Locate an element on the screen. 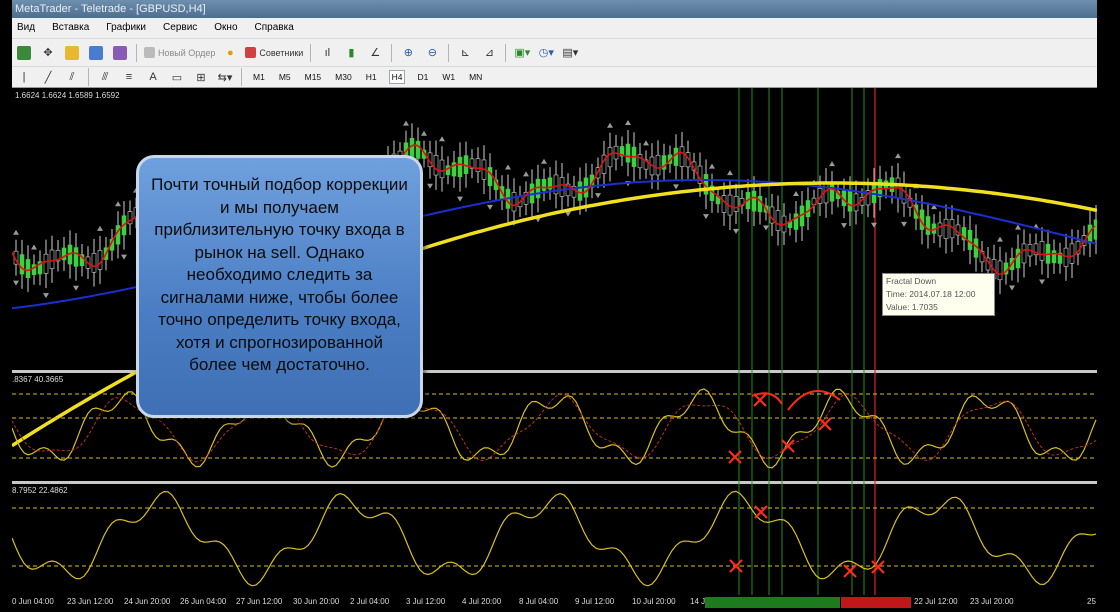 This screenshot has height=612, width=1120. title-bar: MetaTrader - Teletrade - [GBPUSD,H4] is located at coordinates (554, 9).